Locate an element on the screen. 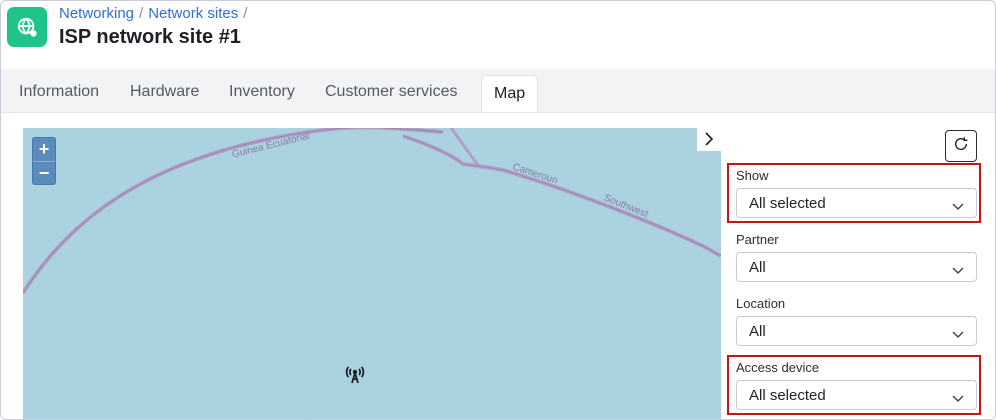 The height and width of the screenshot is (420, 996). access-device-select: All selected is located at coordinates (856, 395).